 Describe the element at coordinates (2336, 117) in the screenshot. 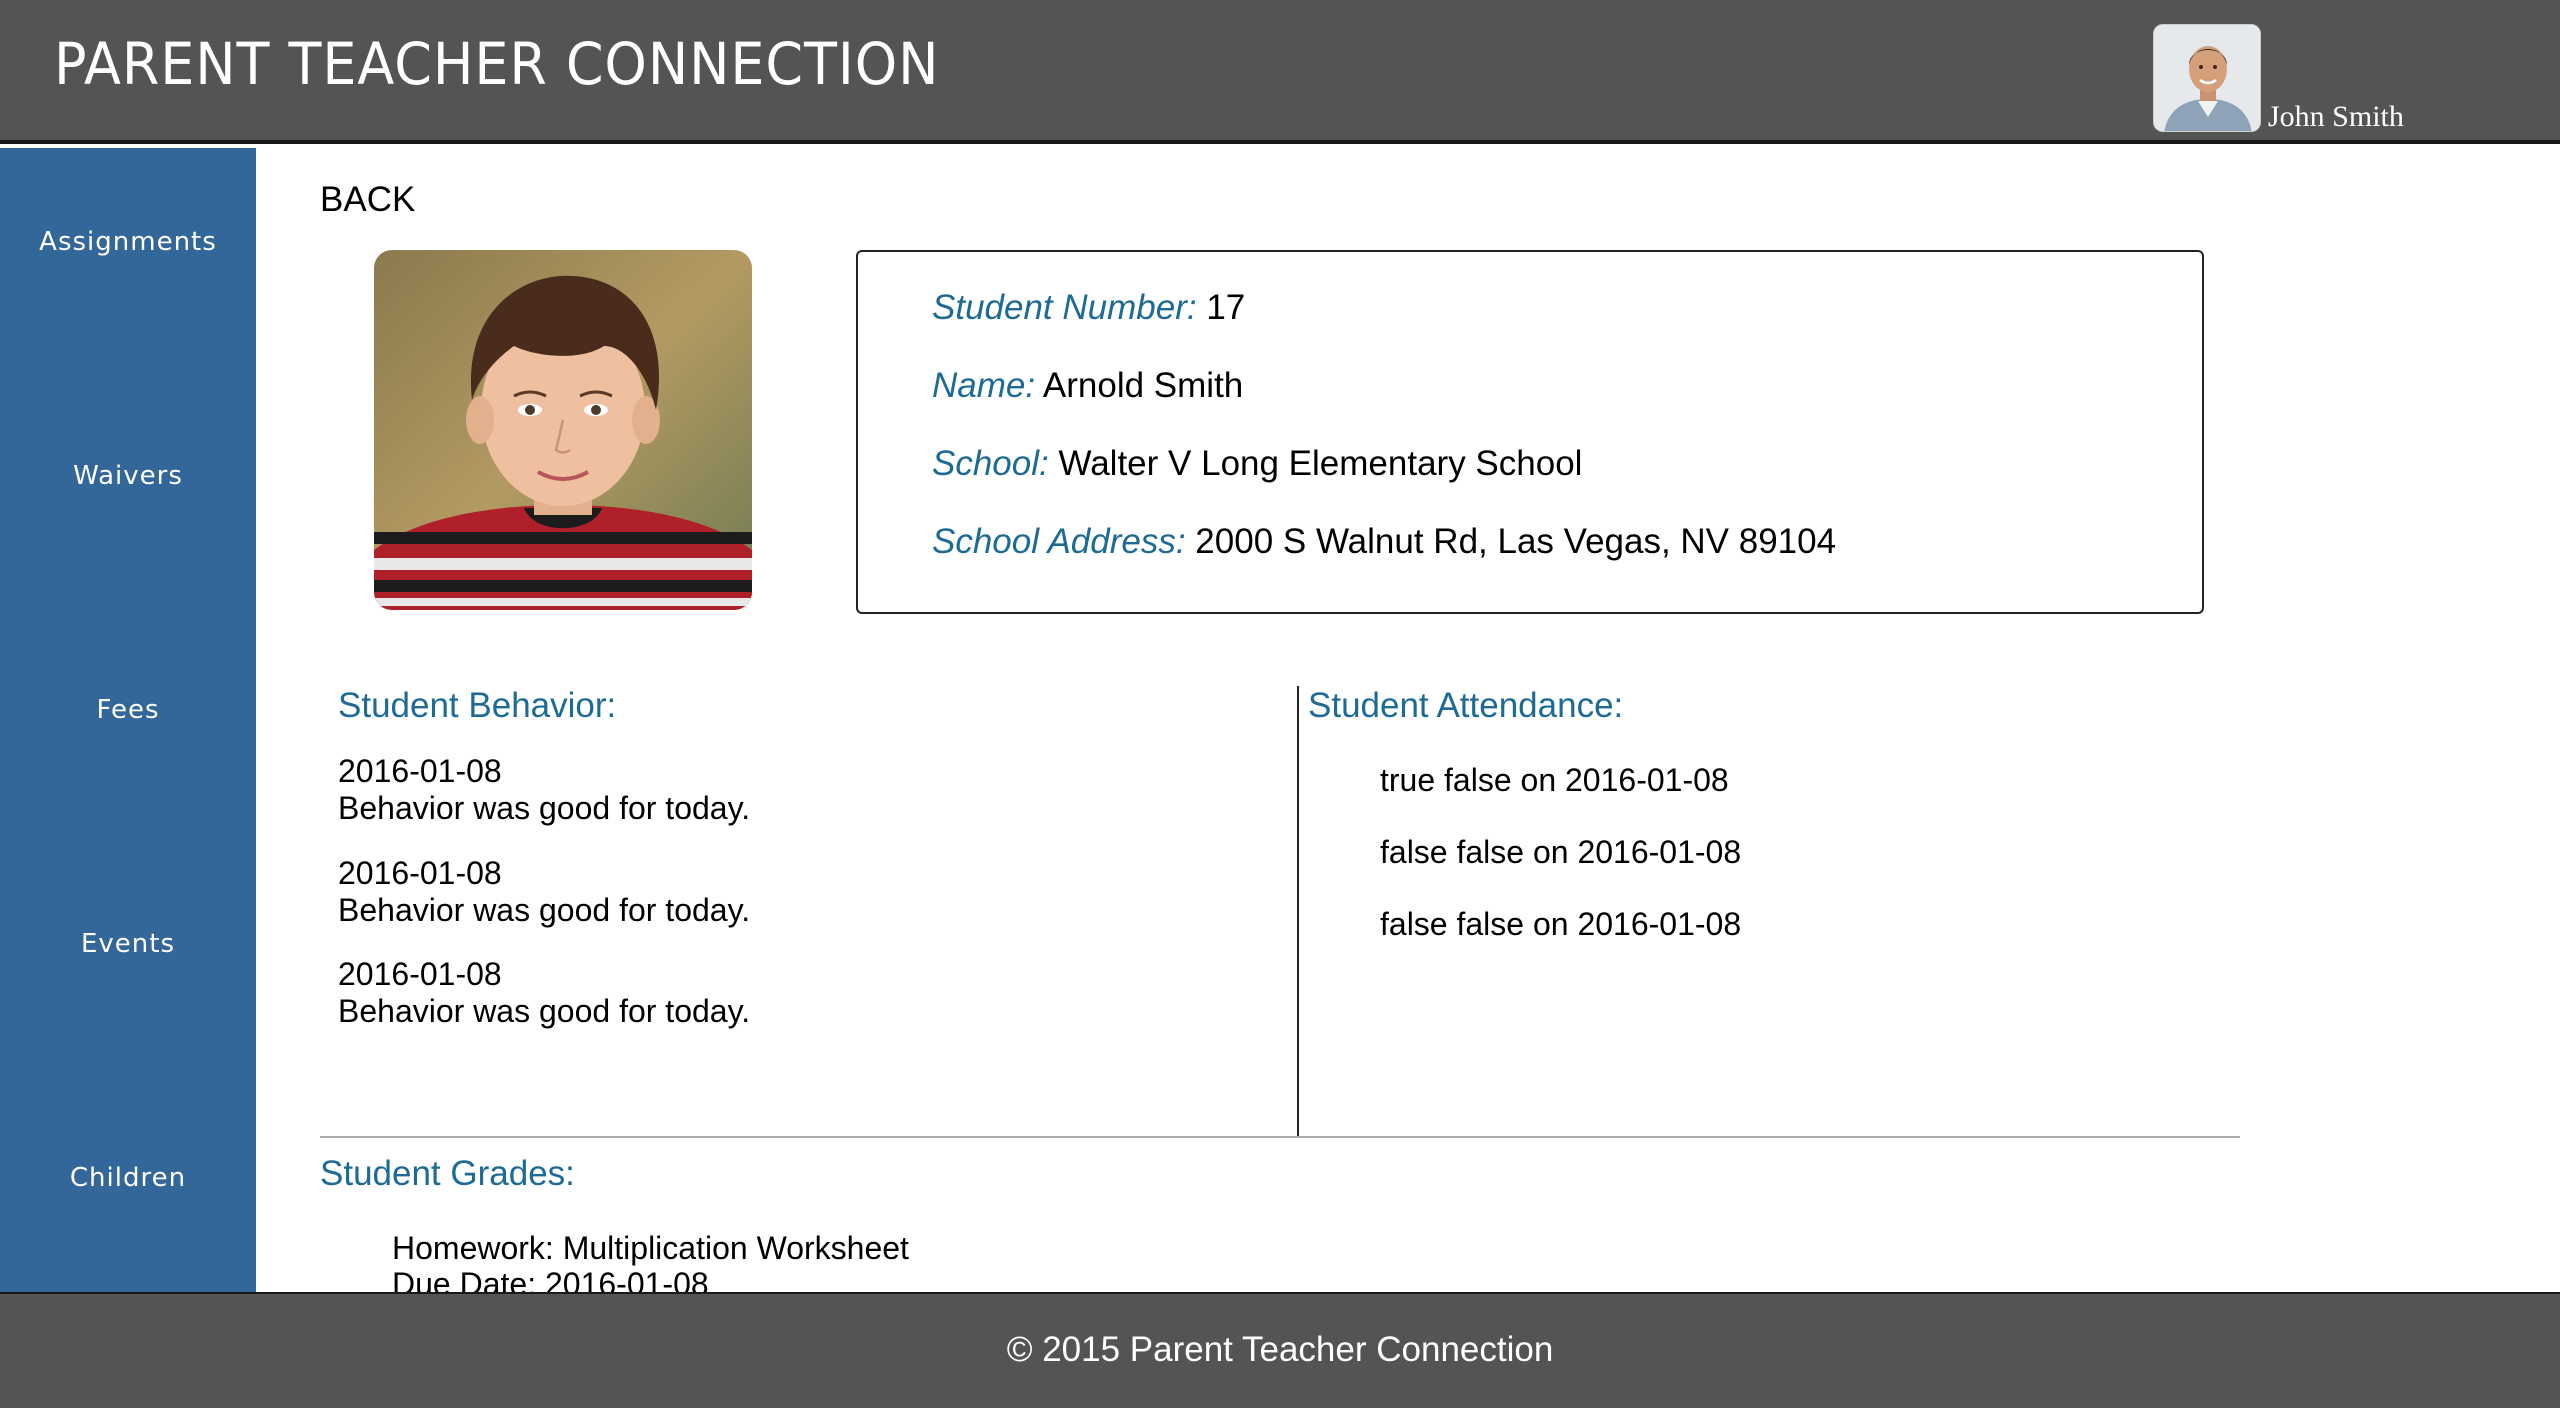

I see `user-name: John Smith` at that location.